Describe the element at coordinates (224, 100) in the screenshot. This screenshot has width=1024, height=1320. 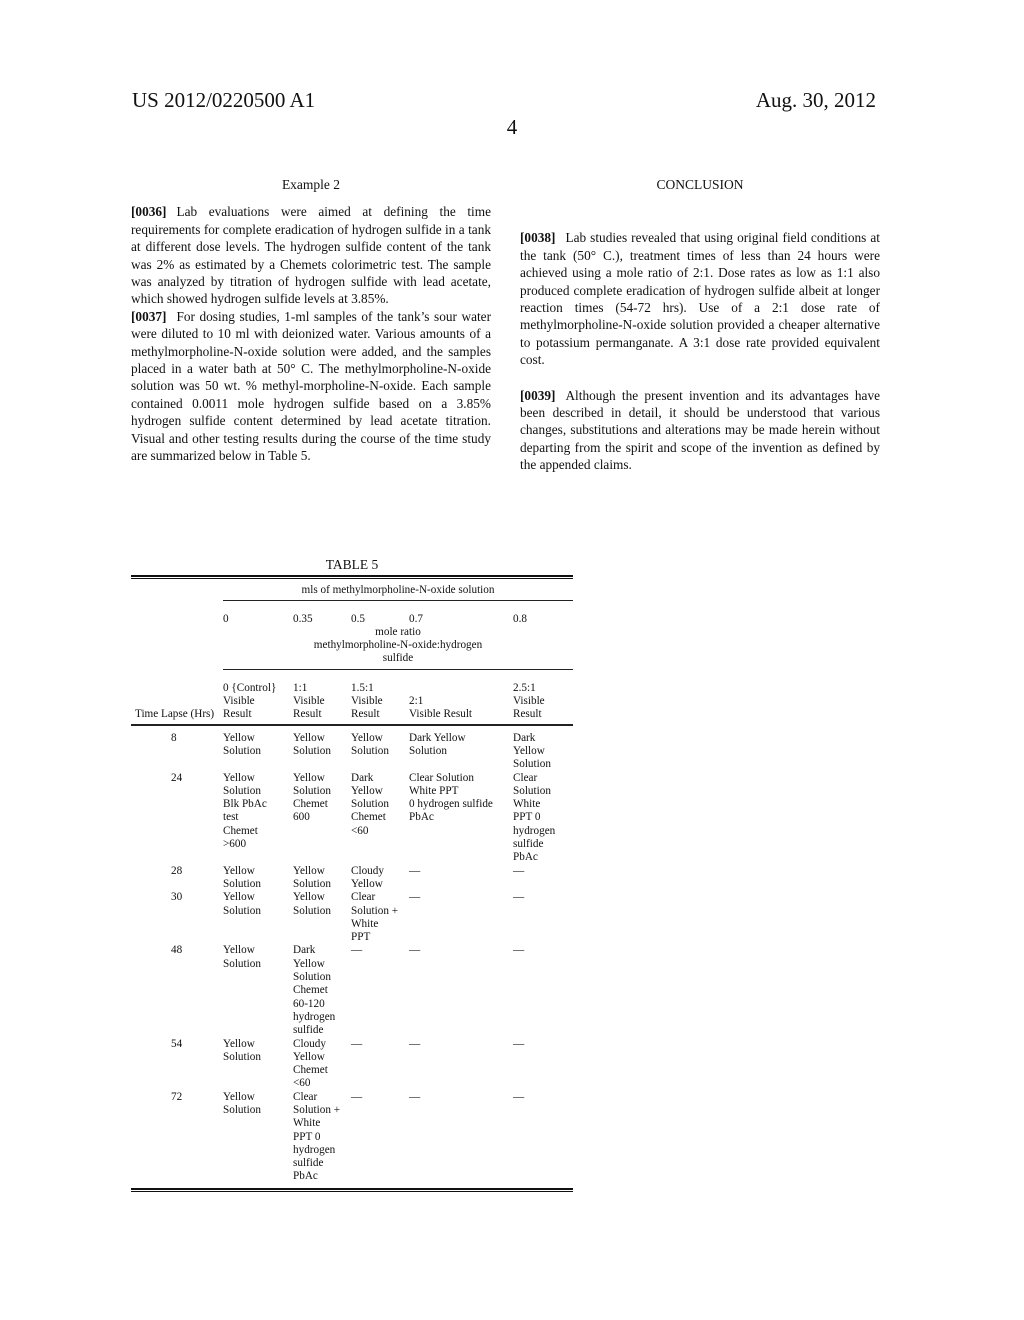
I see `publication-number: US 2012/0220500 A1` at that location.